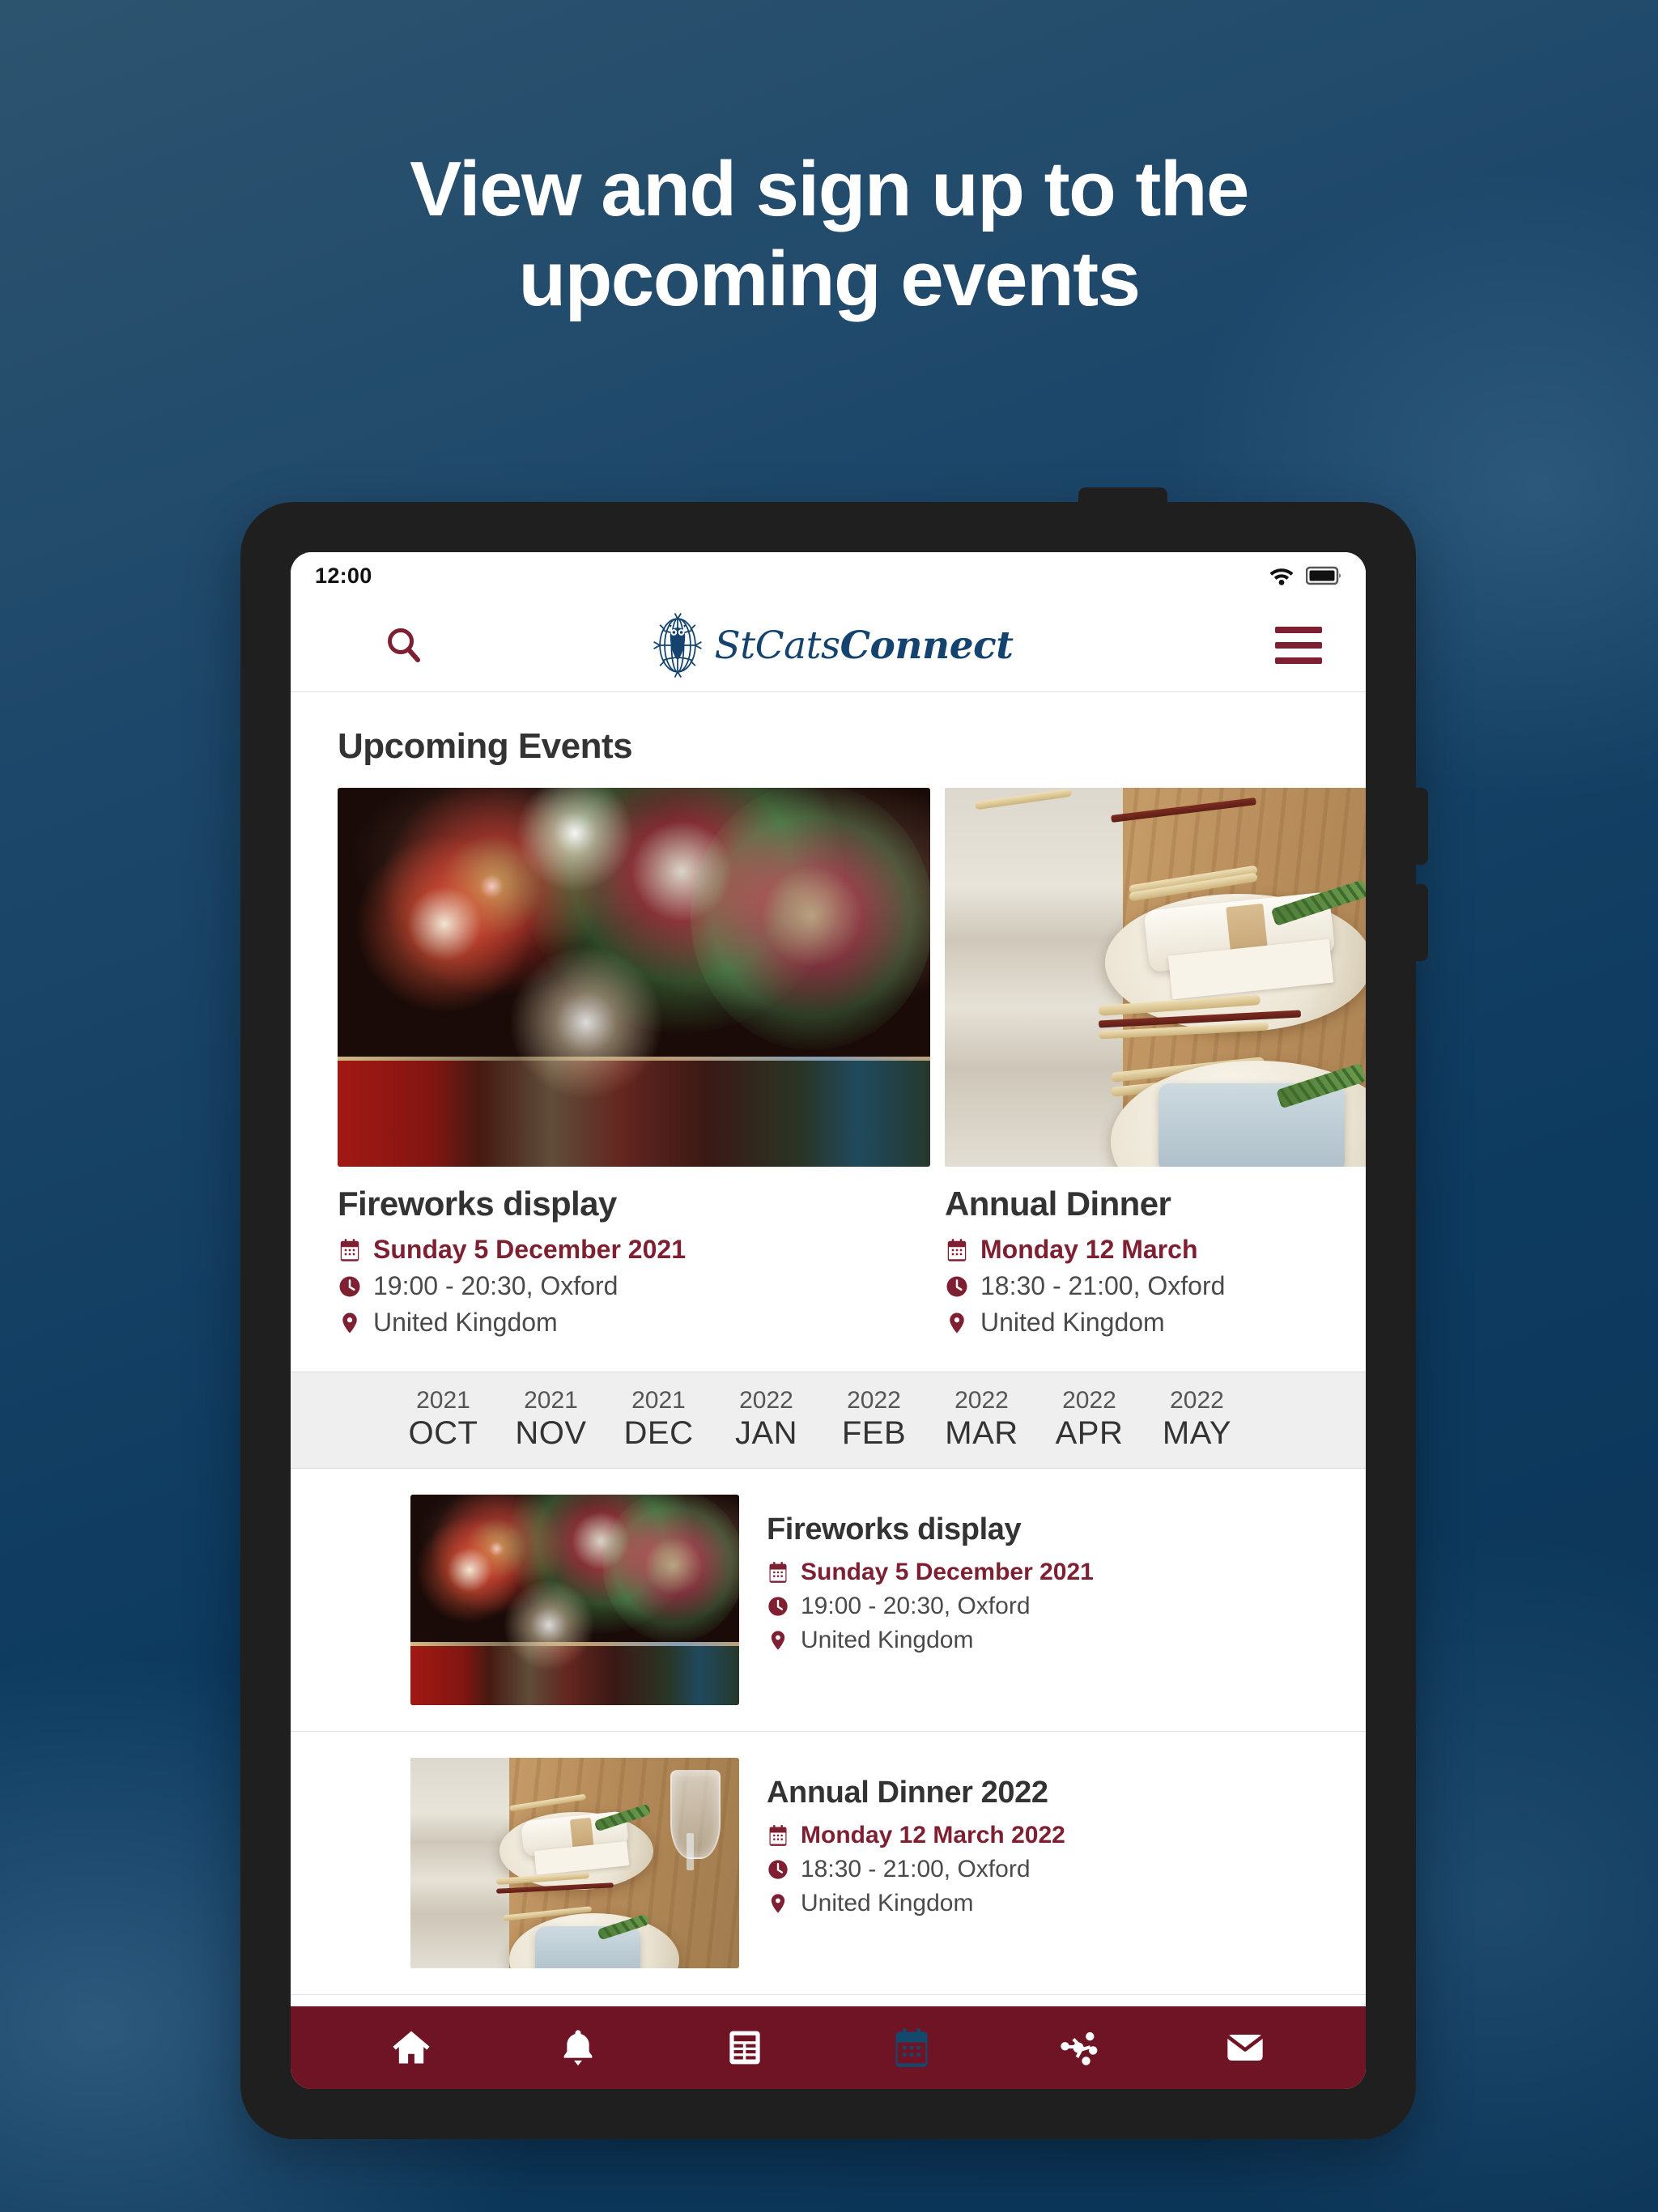  I want to click on power-button, so click(1122, 497).